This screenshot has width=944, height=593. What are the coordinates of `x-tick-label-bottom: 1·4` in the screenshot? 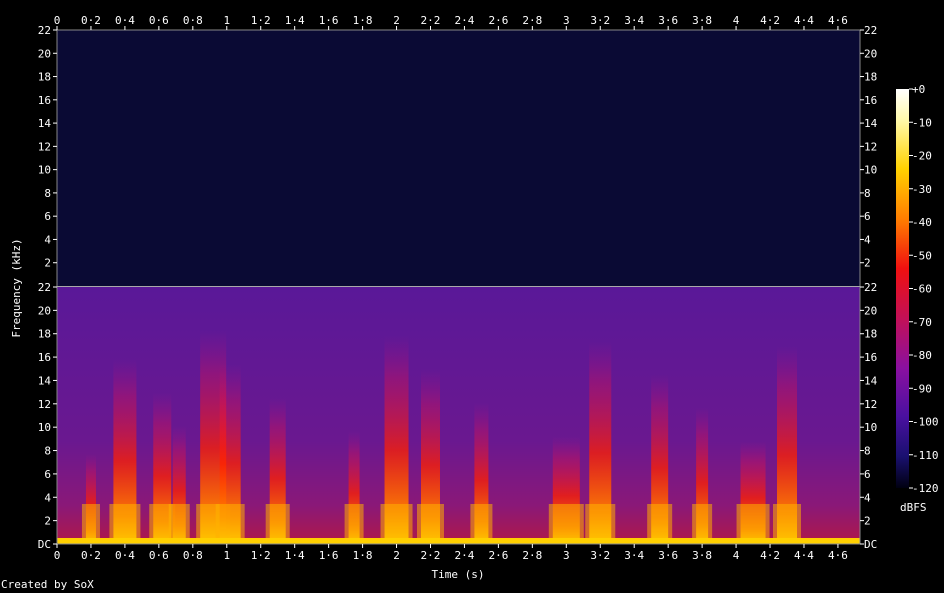 It's located at (295, 555).